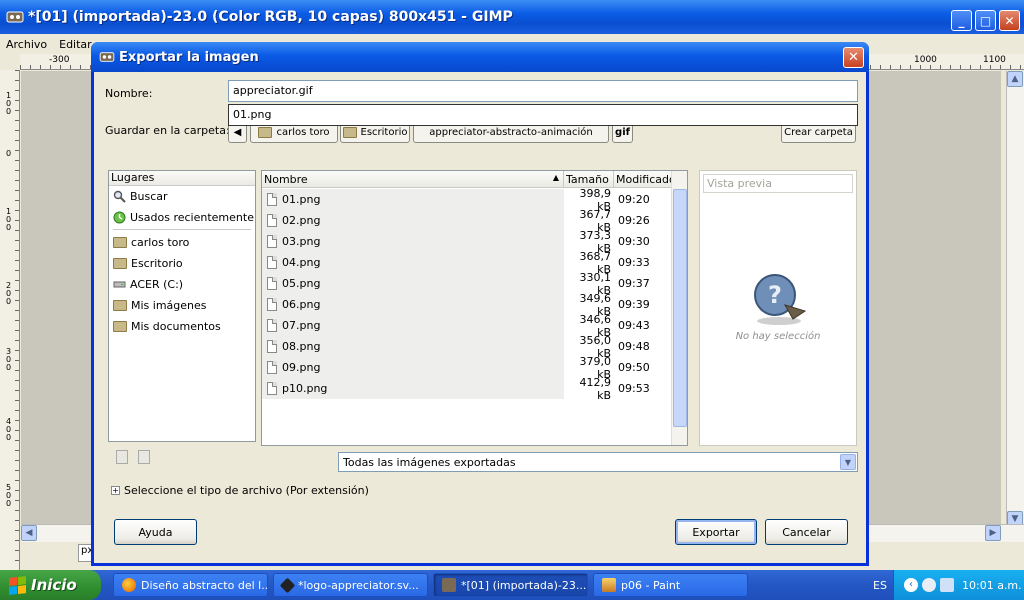 This screenshot has width=1024, height=600. I want to click on expand-plus-icon: +, so click(115, 490).